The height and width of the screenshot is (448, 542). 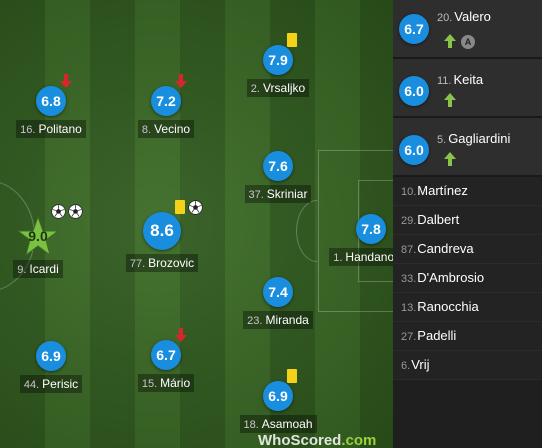 What do you see at coordinates (51, 129) in the screenshot?
I see `player-name-label: 16. Politano` at bounding box center [51, 129].